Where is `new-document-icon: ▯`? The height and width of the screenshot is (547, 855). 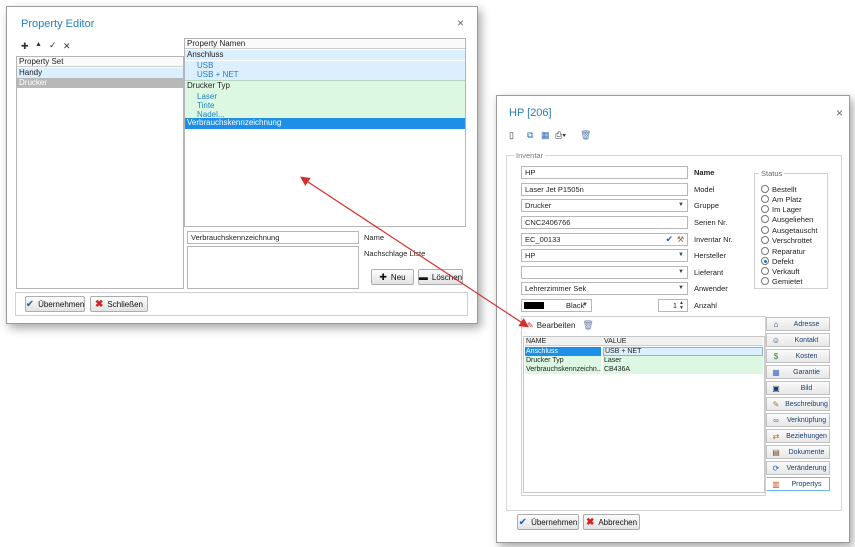
new-document-icon: ▯ is located at coordinates (511, 135).